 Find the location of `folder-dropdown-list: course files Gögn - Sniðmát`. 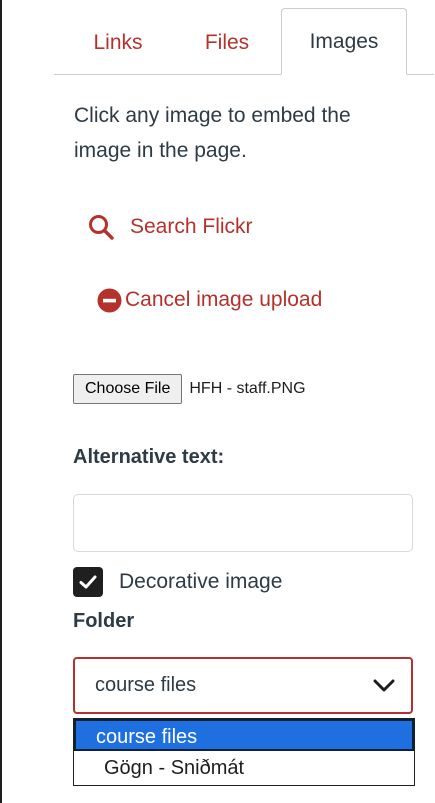

folder-dropdown-list: course files Gögn - Sniðmát is located at coordinates (244, 752).